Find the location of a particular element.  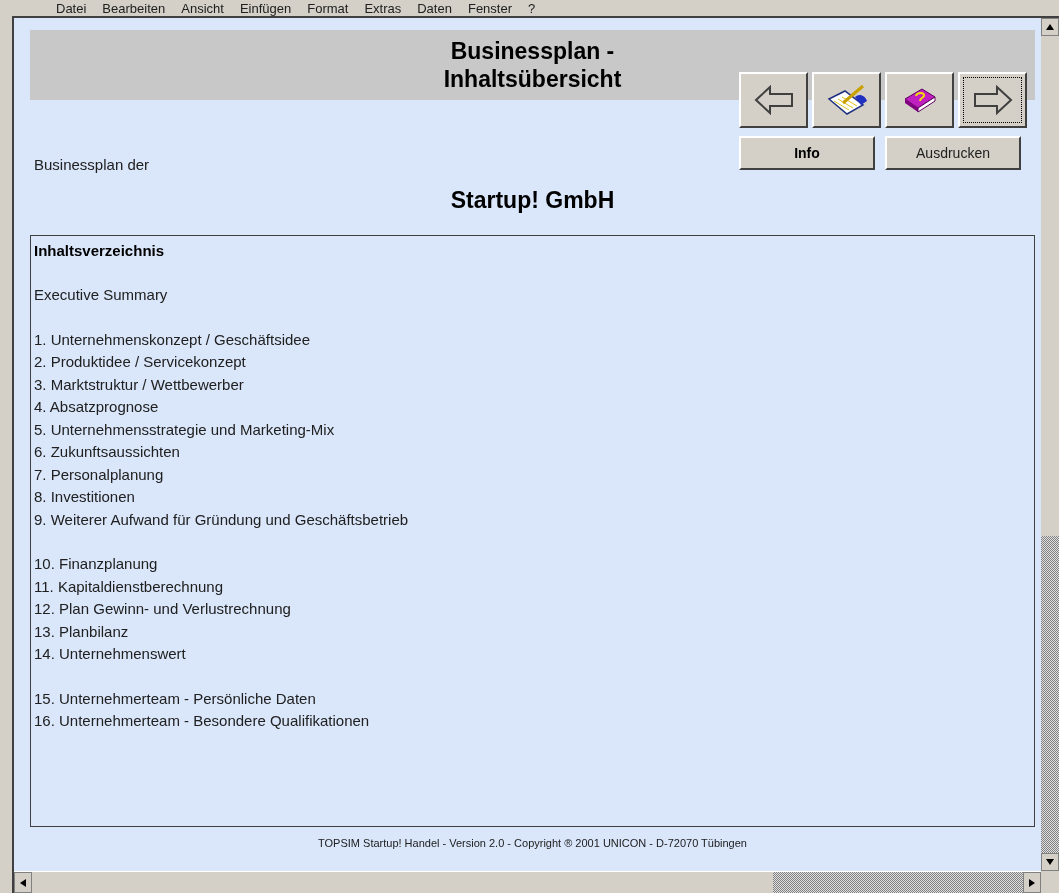

left-caret-icon is located at coordinates (23, 882).